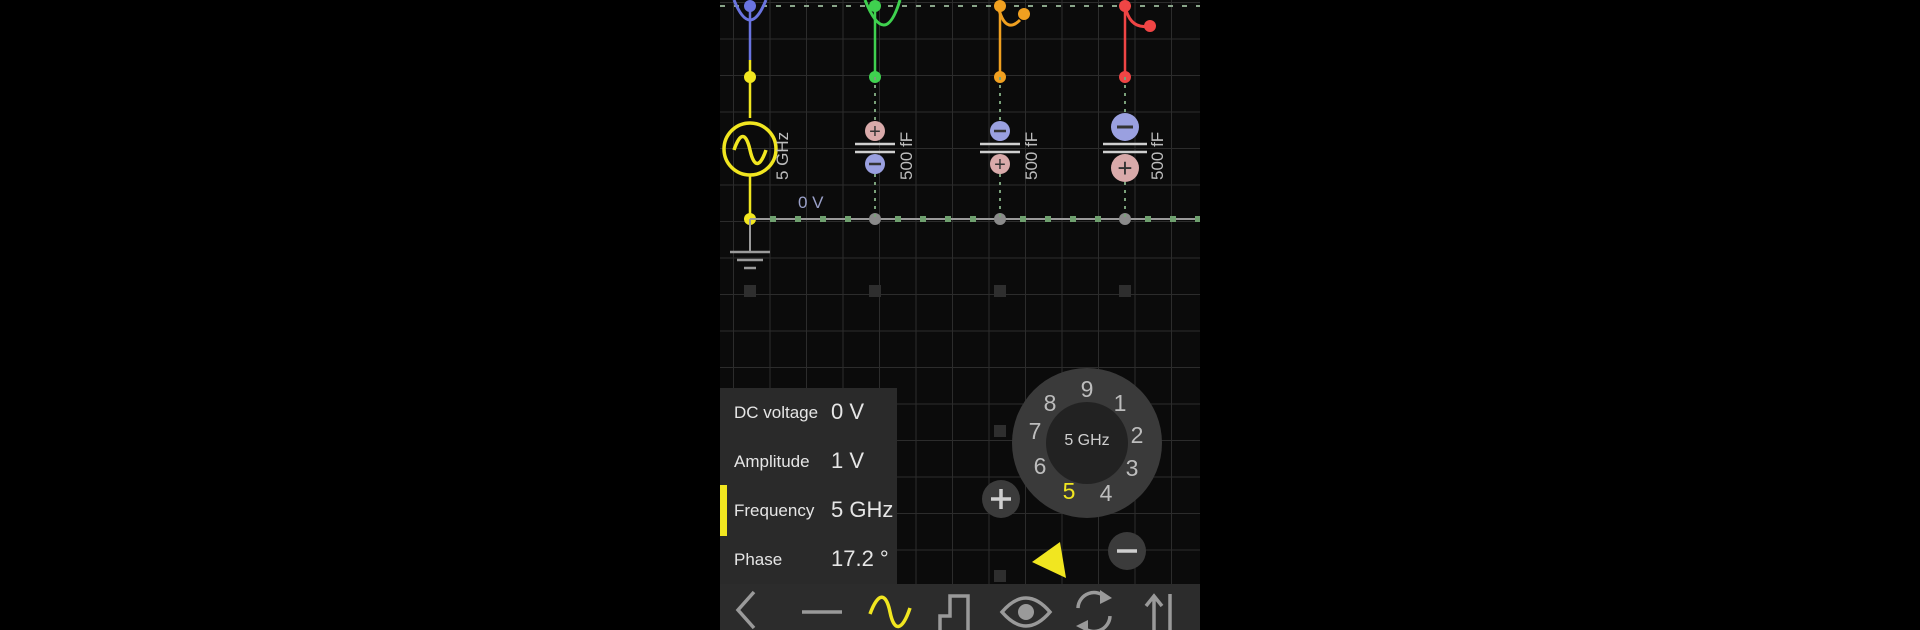  What do you see at coordinates (1000, 165) in the screenshot?
I see `capacitor-2-plus-sign: +` at bounding box center [1000, 165].